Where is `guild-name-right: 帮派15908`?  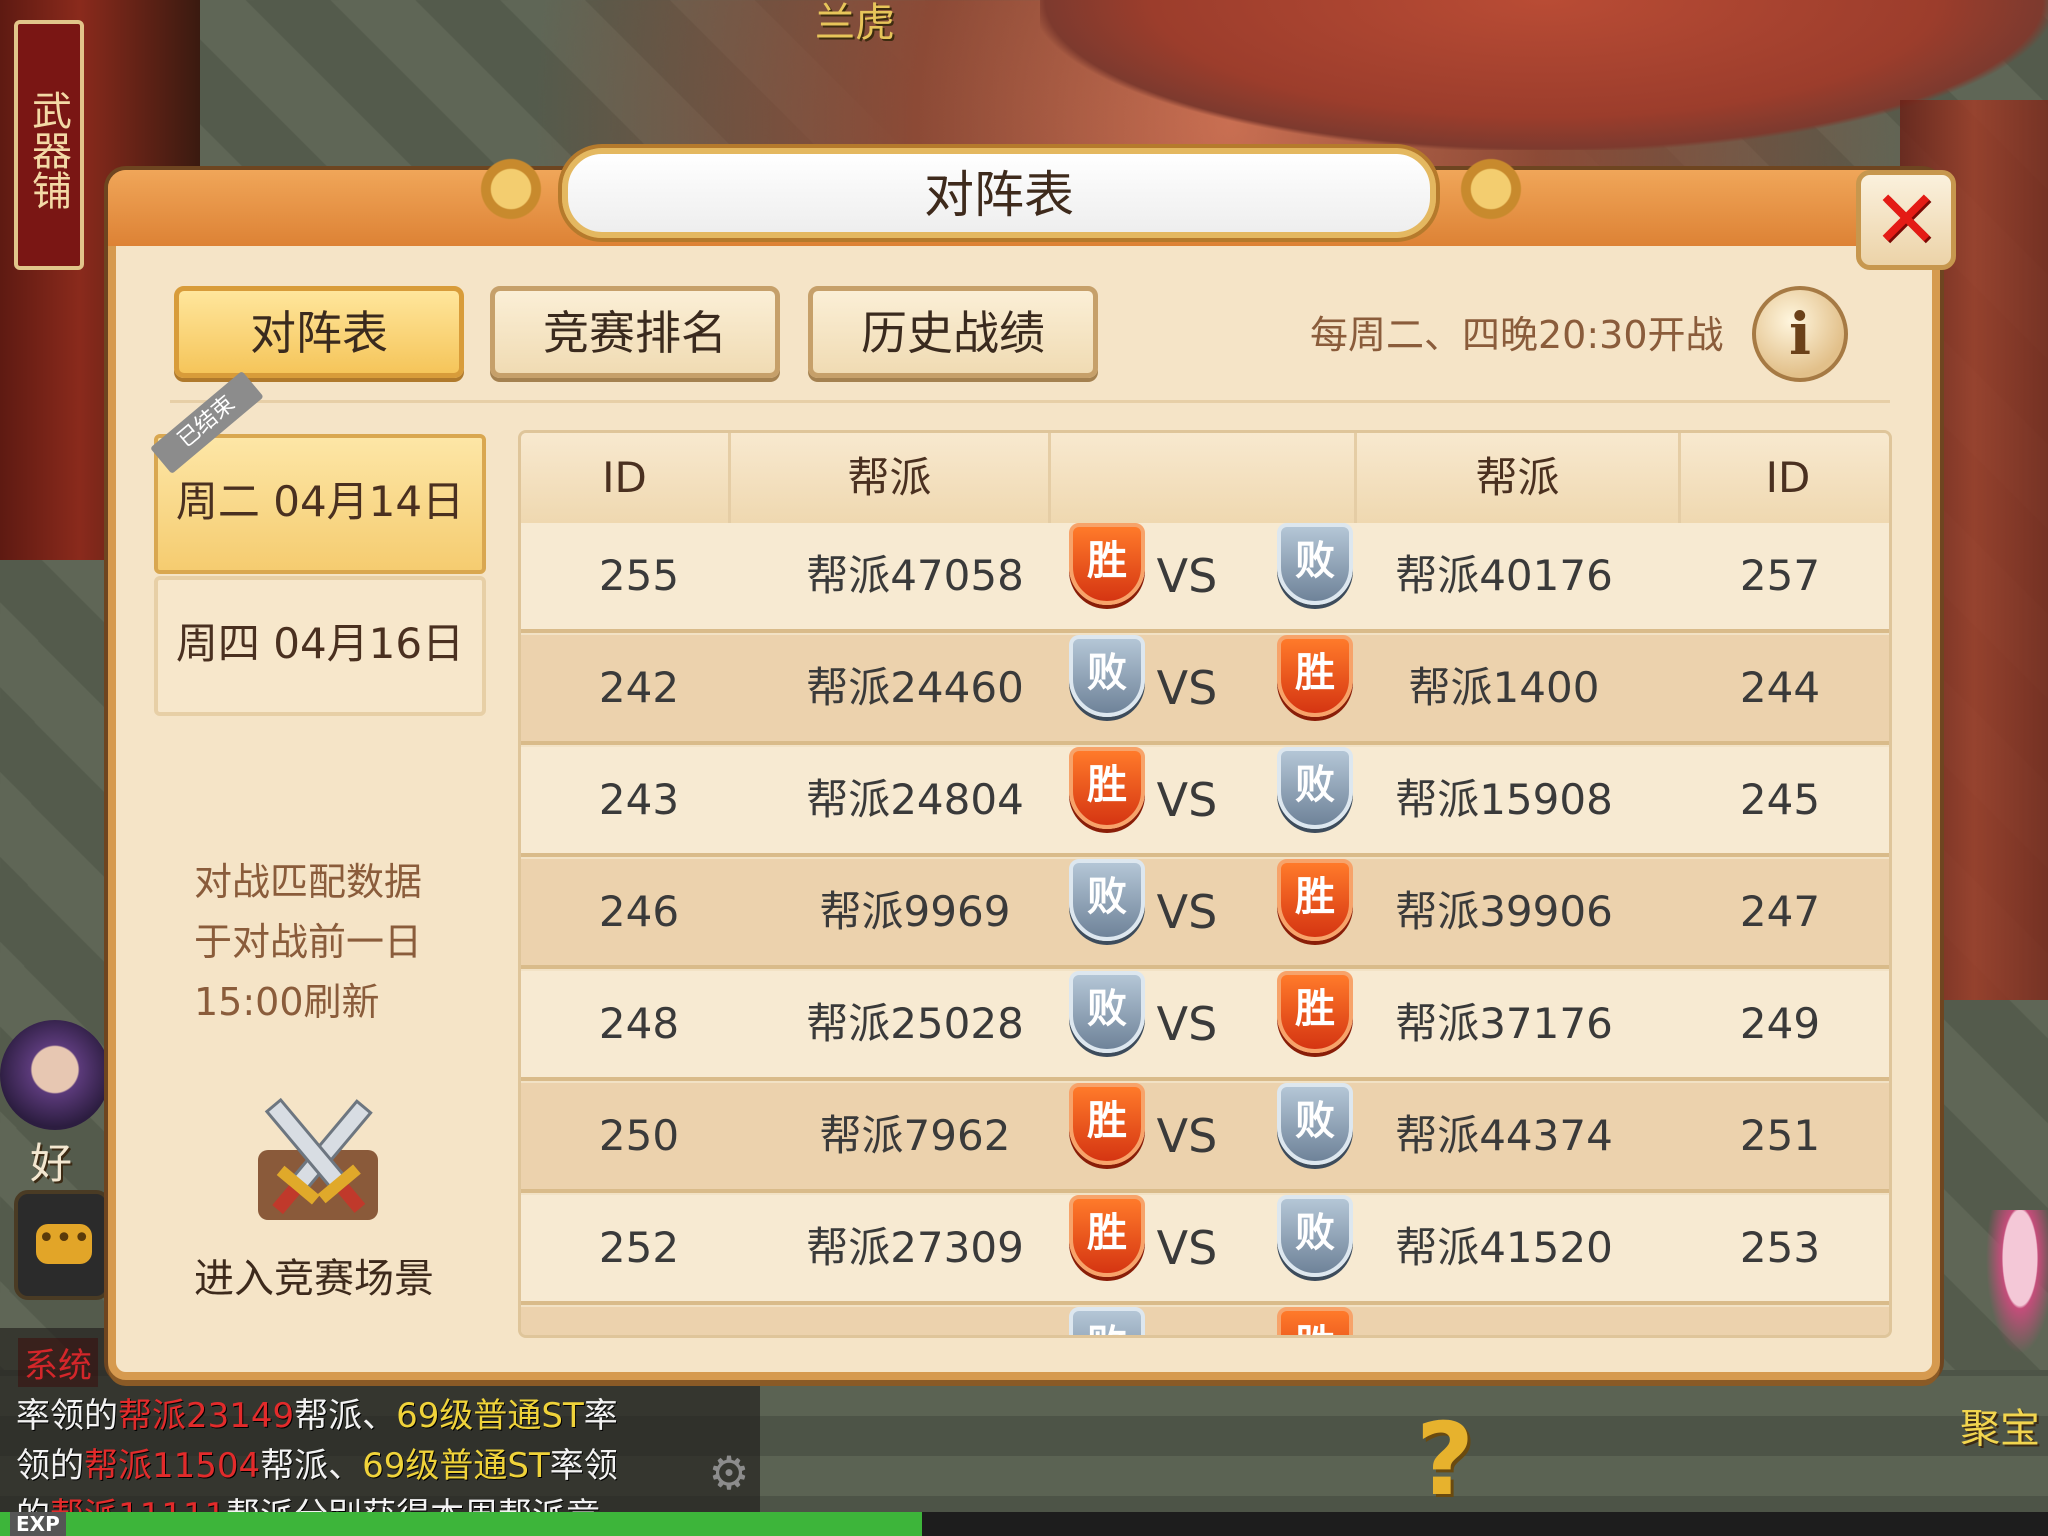
guild-name-right: 帮派15908 is located at coordinates (1504, 799).